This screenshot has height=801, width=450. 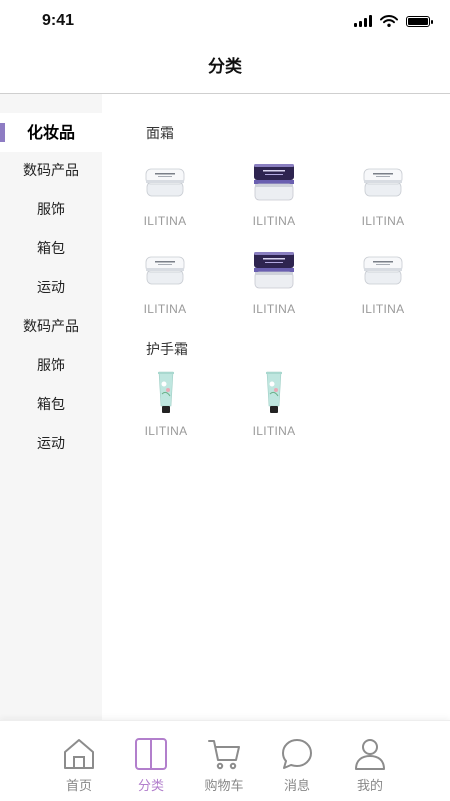 I want to click on tab-category: 分类, so click(x=151, y=765).